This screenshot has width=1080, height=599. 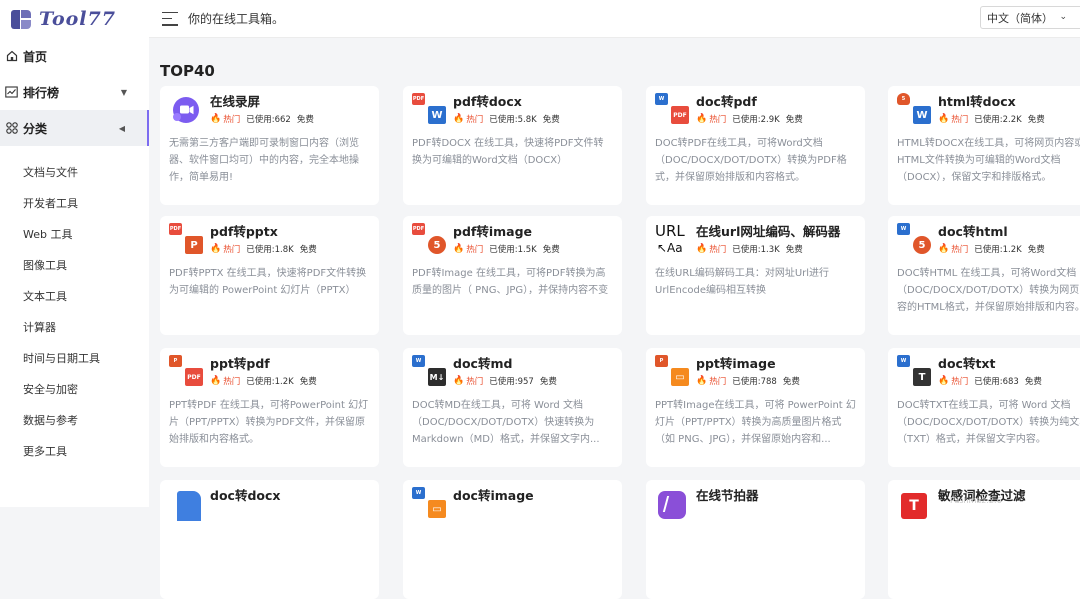 I want to click on nav-category-label: 分类, so click(x=35, y=128).